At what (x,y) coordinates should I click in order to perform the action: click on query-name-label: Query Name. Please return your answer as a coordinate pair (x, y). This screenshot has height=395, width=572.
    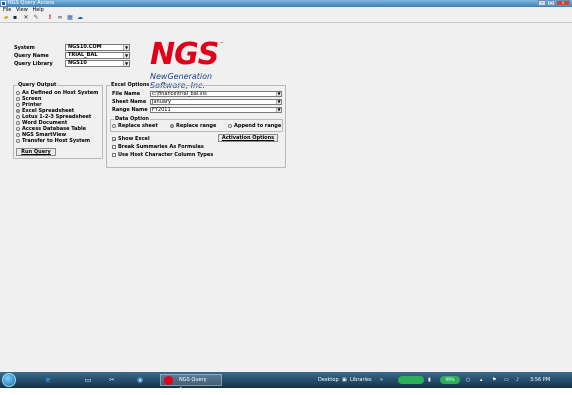
    Looking at the image, I should click on (31, 56).